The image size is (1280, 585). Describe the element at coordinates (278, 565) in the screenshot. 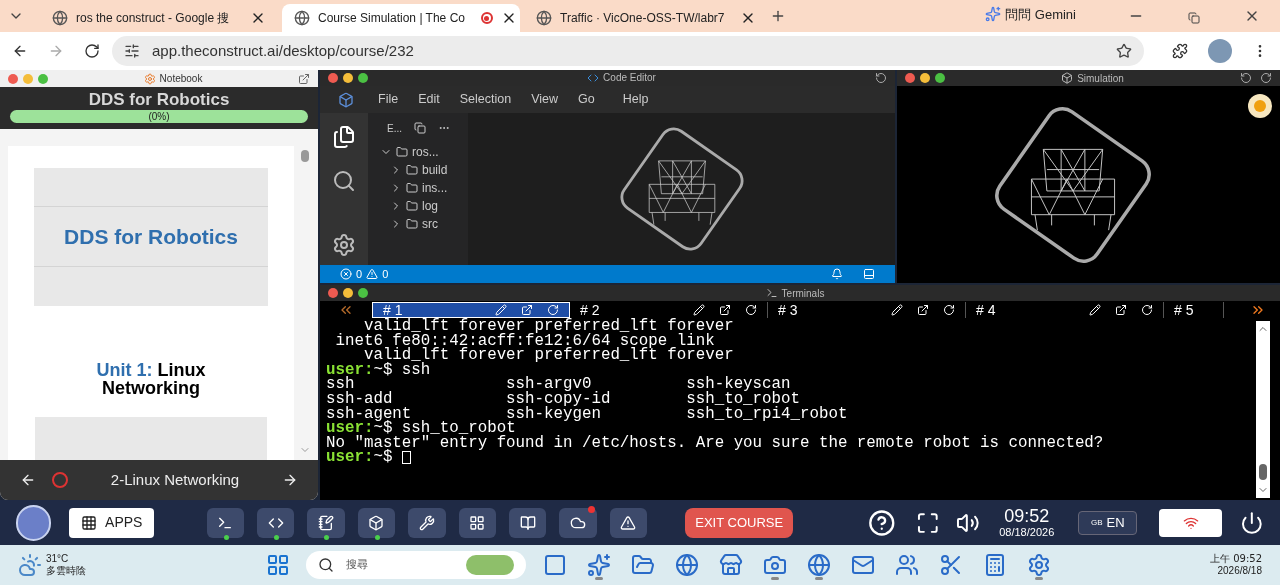

I see `start-icon` at that location.